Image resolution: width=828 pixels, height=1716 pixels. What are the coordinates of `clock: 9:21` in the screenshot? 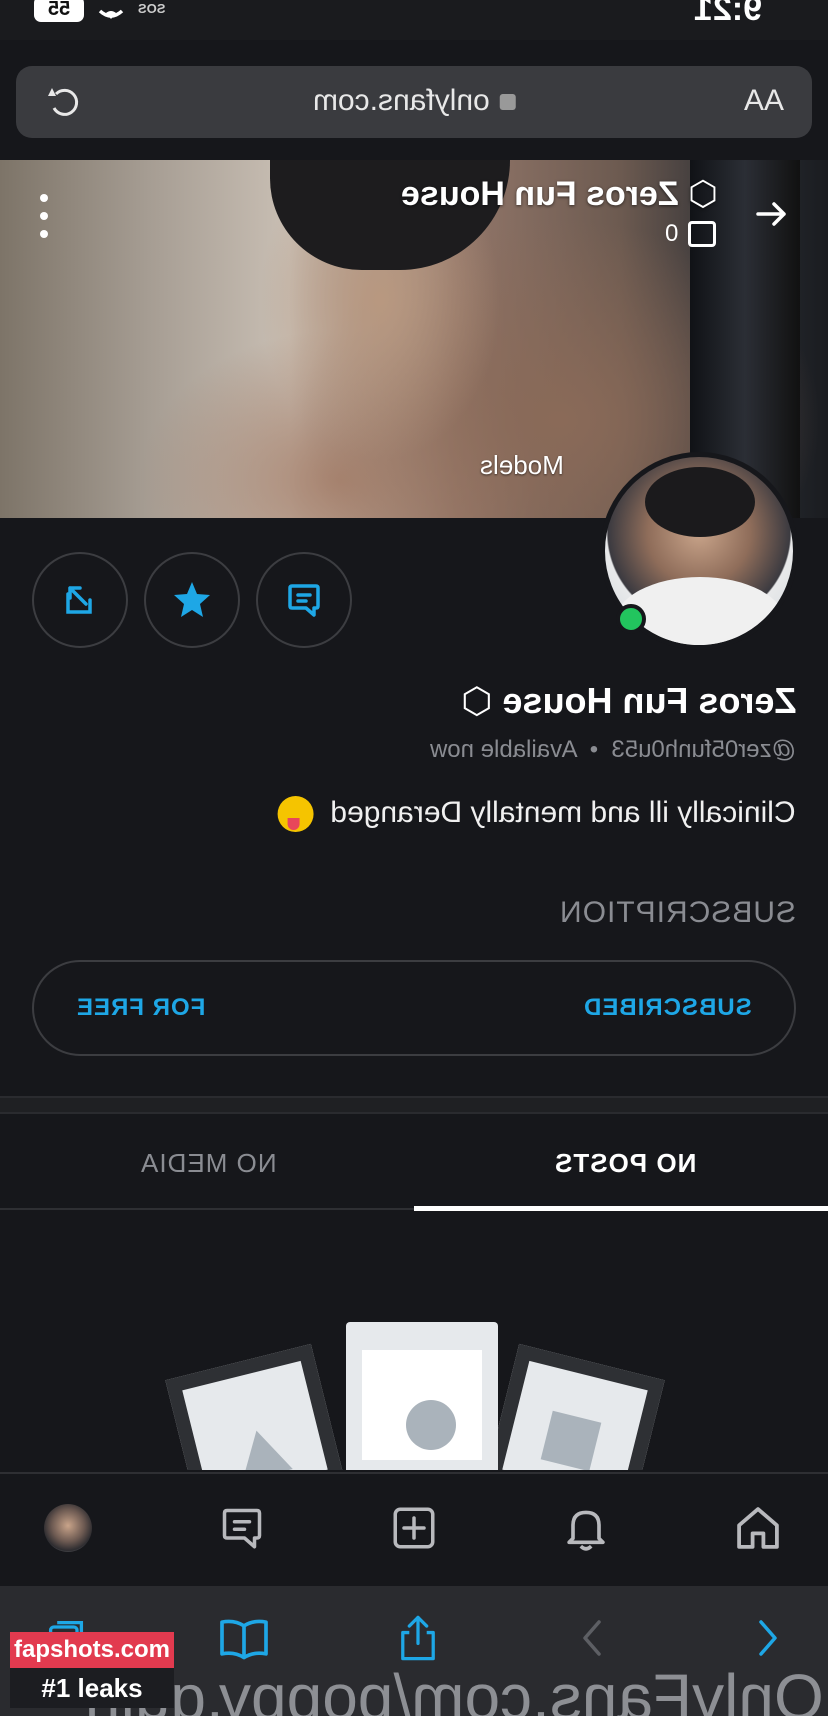 It's located at (727, 14).